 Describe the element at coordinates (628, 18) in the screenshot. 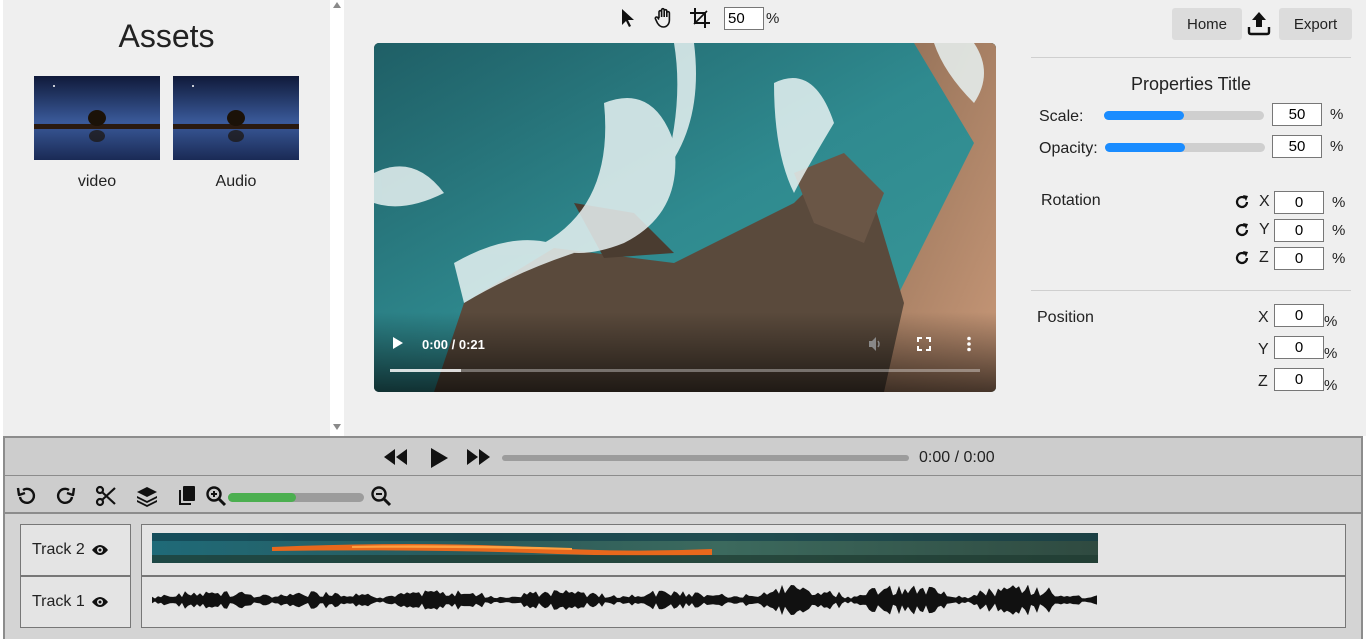

I see `pointer-icon` at that location.